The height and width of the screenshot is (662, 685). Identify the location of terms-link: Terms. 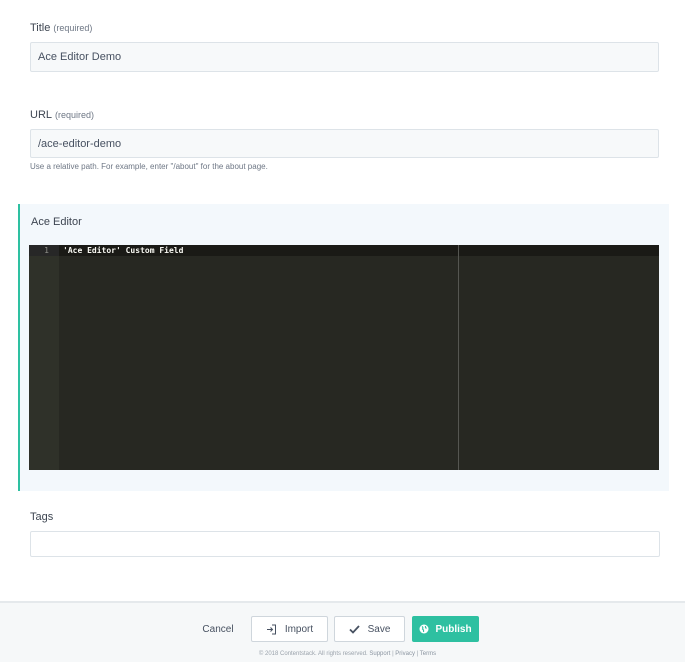
(428, 654).